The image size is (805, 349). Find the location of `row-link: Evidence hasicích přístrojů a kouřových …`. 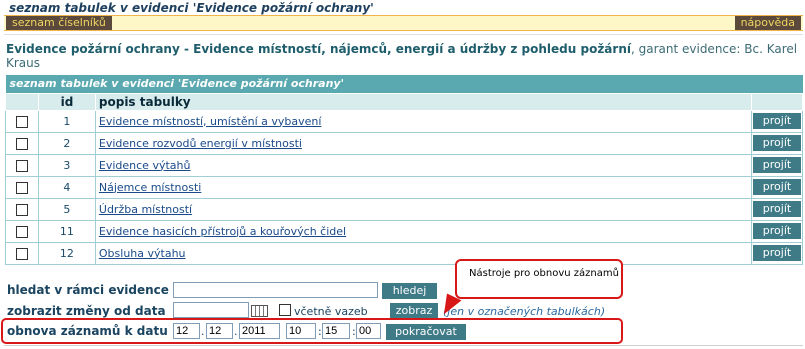

row-link: Evidence hasicích přístrojů a kouřových … is located at coordinates (222, 231).